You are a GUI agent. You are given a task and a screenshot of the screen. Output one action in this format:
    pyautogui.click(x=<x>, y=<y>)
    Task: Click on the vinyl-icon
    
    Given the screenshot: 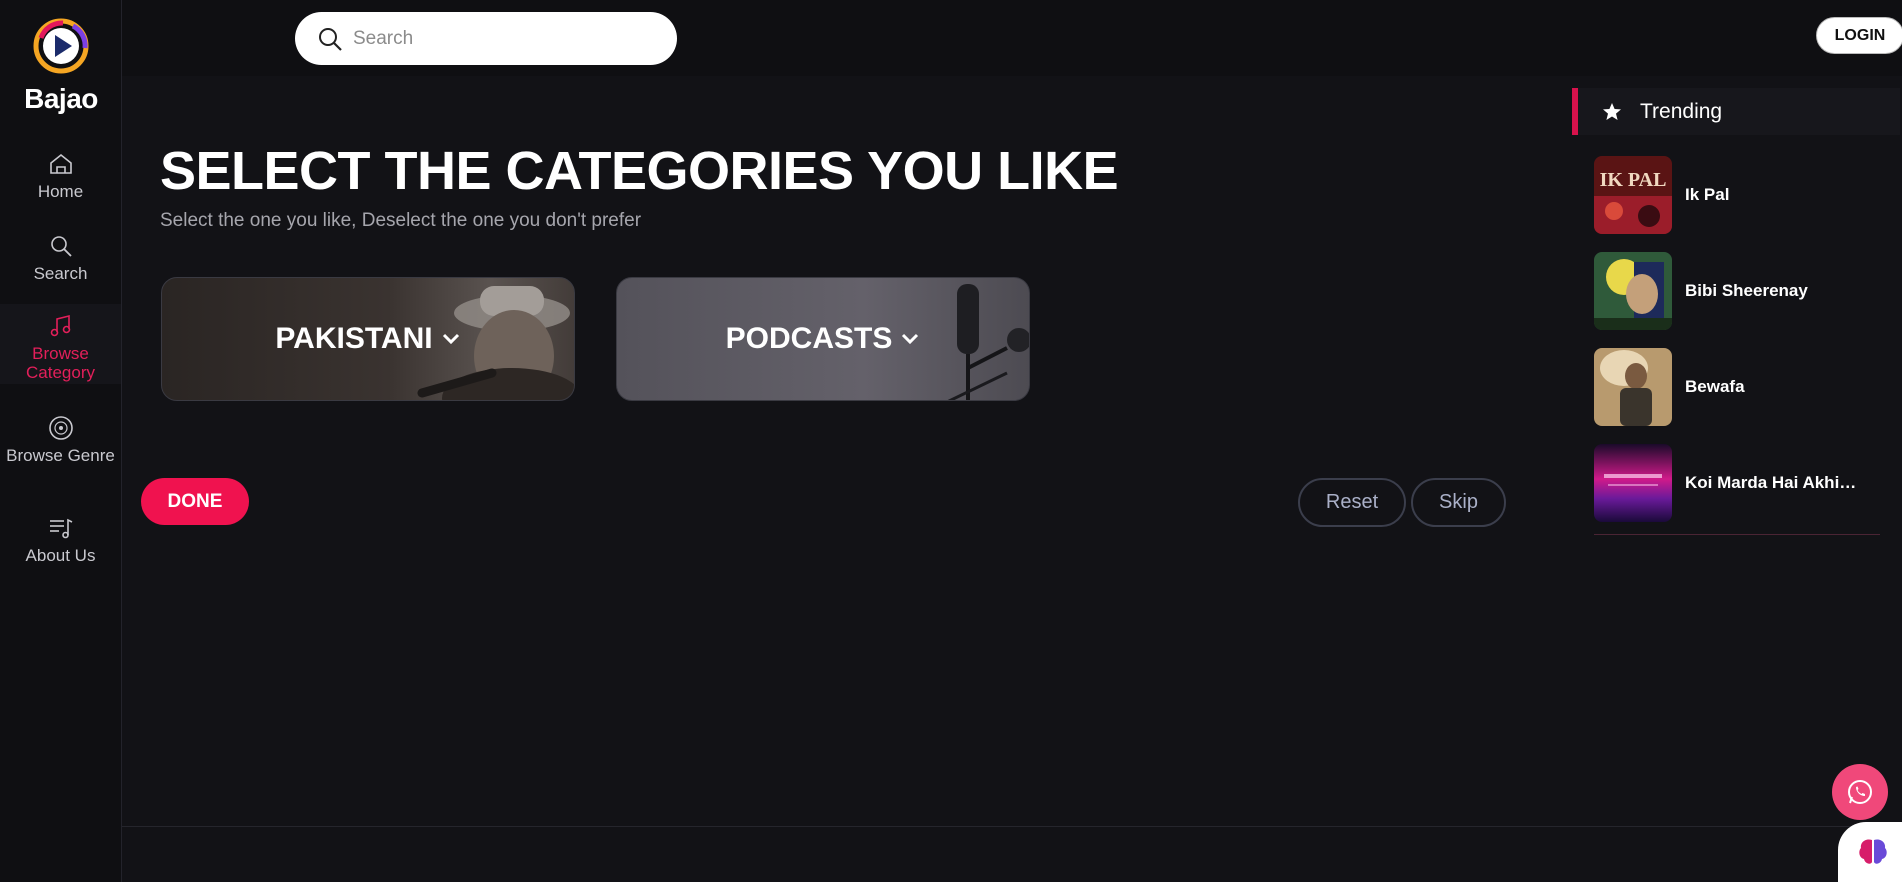 What is the action you would take?
    pyautogui.click(x=60, y=428)
    